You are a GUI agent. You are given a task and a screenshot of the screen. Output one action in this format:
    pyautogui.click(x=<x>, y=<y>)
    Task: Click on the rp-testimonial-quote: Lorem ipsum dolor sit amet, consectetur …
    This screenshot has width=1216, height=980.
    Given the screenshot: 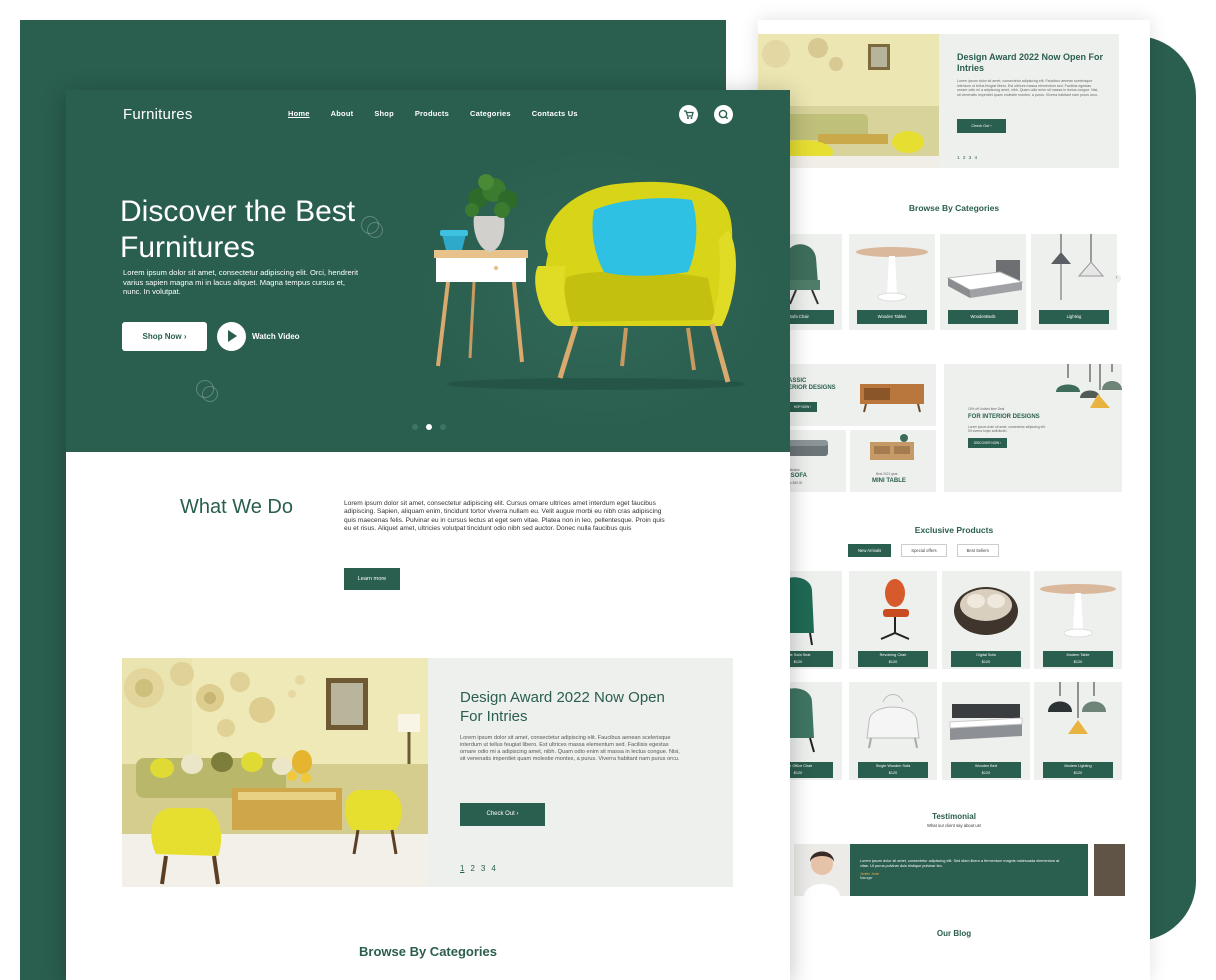 What is the action you would take?
    pyautogui.click(x=960, y=863)
    